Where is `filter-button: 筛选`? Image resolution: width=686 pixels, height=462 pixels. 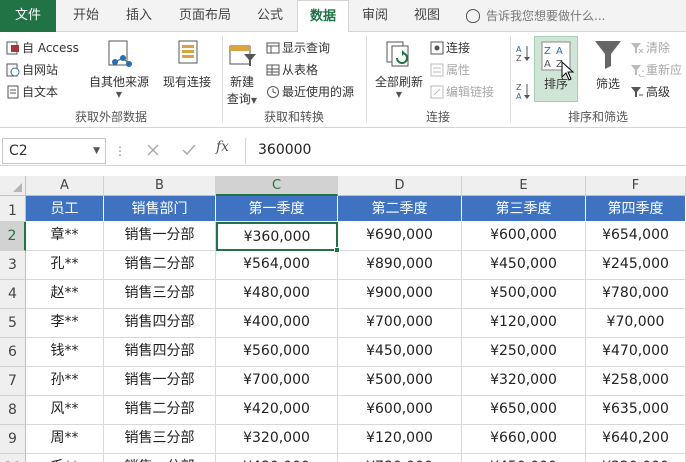 filter-button: 筛选 is located at coordinates (608, 65).